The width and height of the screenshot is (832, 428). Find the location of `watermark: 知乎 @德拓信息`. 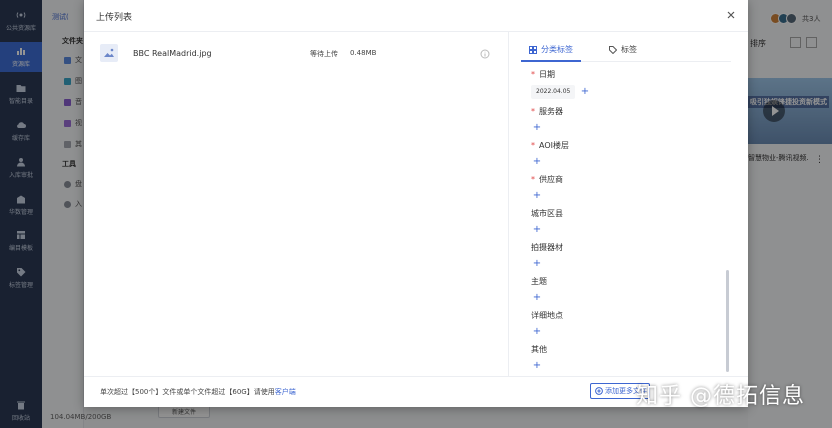

watermark: 知乎 @德拓信息 is located at coordinates (720, 396).